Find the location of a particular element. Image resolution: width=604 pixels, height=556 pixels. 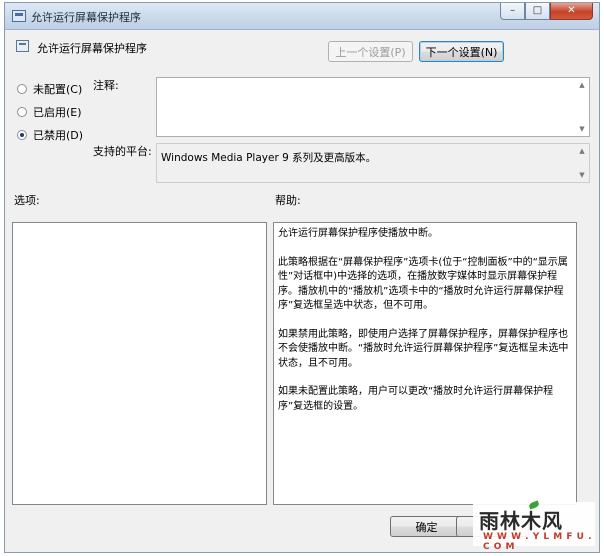

window-title: 允许运行屏幕保护程序 is located at coordinates (86, 17).